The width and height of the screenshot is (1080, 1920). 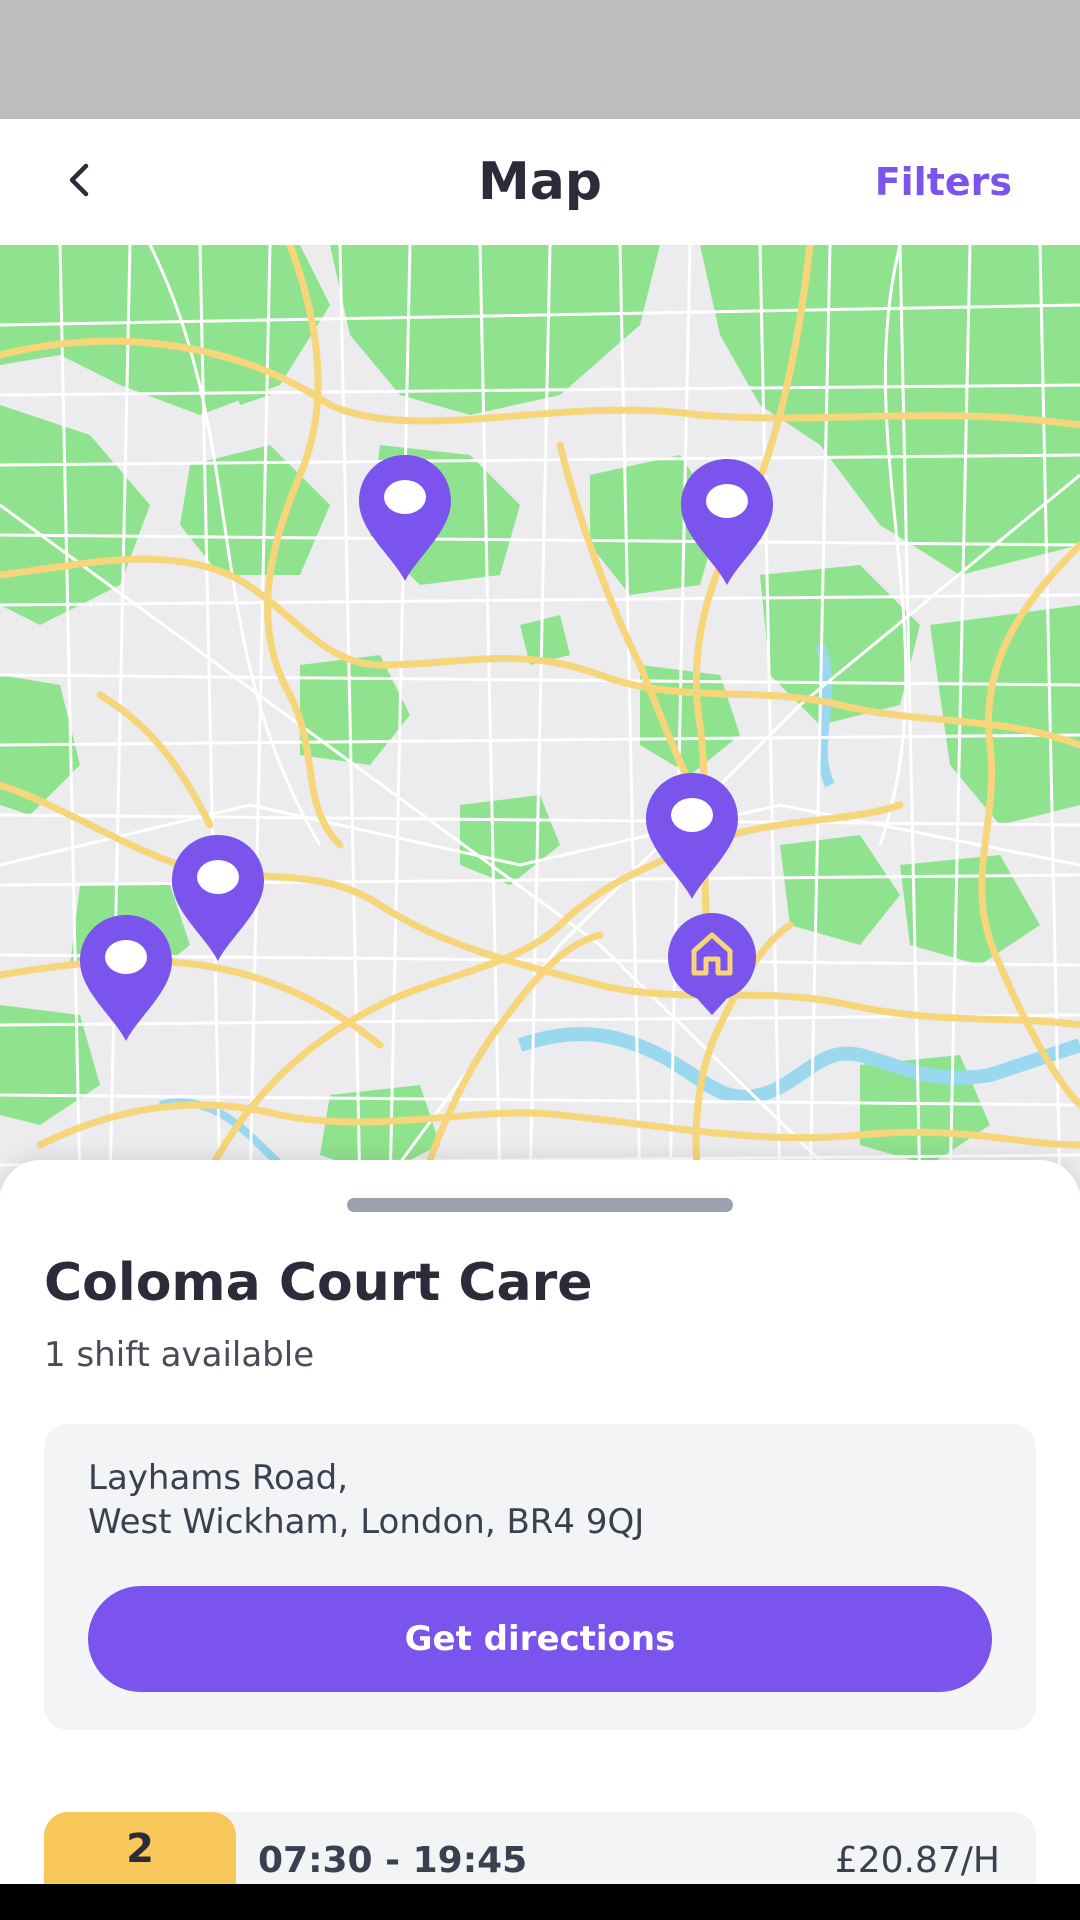 I want to click on shift-rate: £20.87/H, so click(x=917, y=1860).